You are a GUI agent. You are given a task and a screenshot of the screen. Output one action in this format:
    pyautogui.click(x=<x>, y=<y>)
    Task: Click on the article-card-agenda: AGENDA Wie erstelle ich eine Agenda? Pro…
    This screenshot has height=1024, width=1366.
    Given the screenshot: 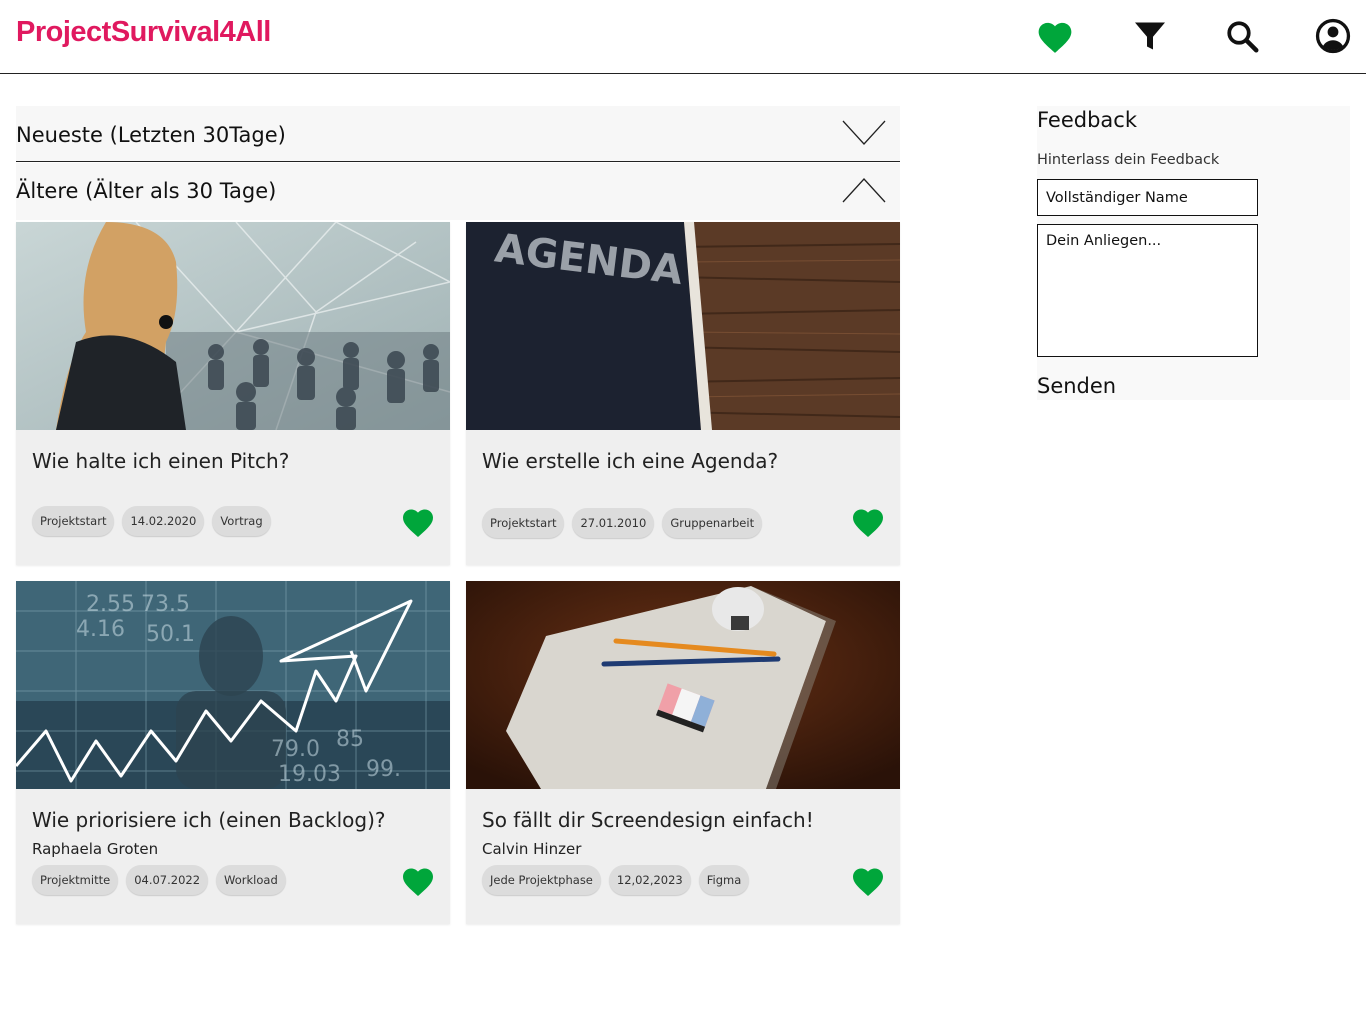 What is the action you would take?
    pyautogui.click(x=683, y=393)
    